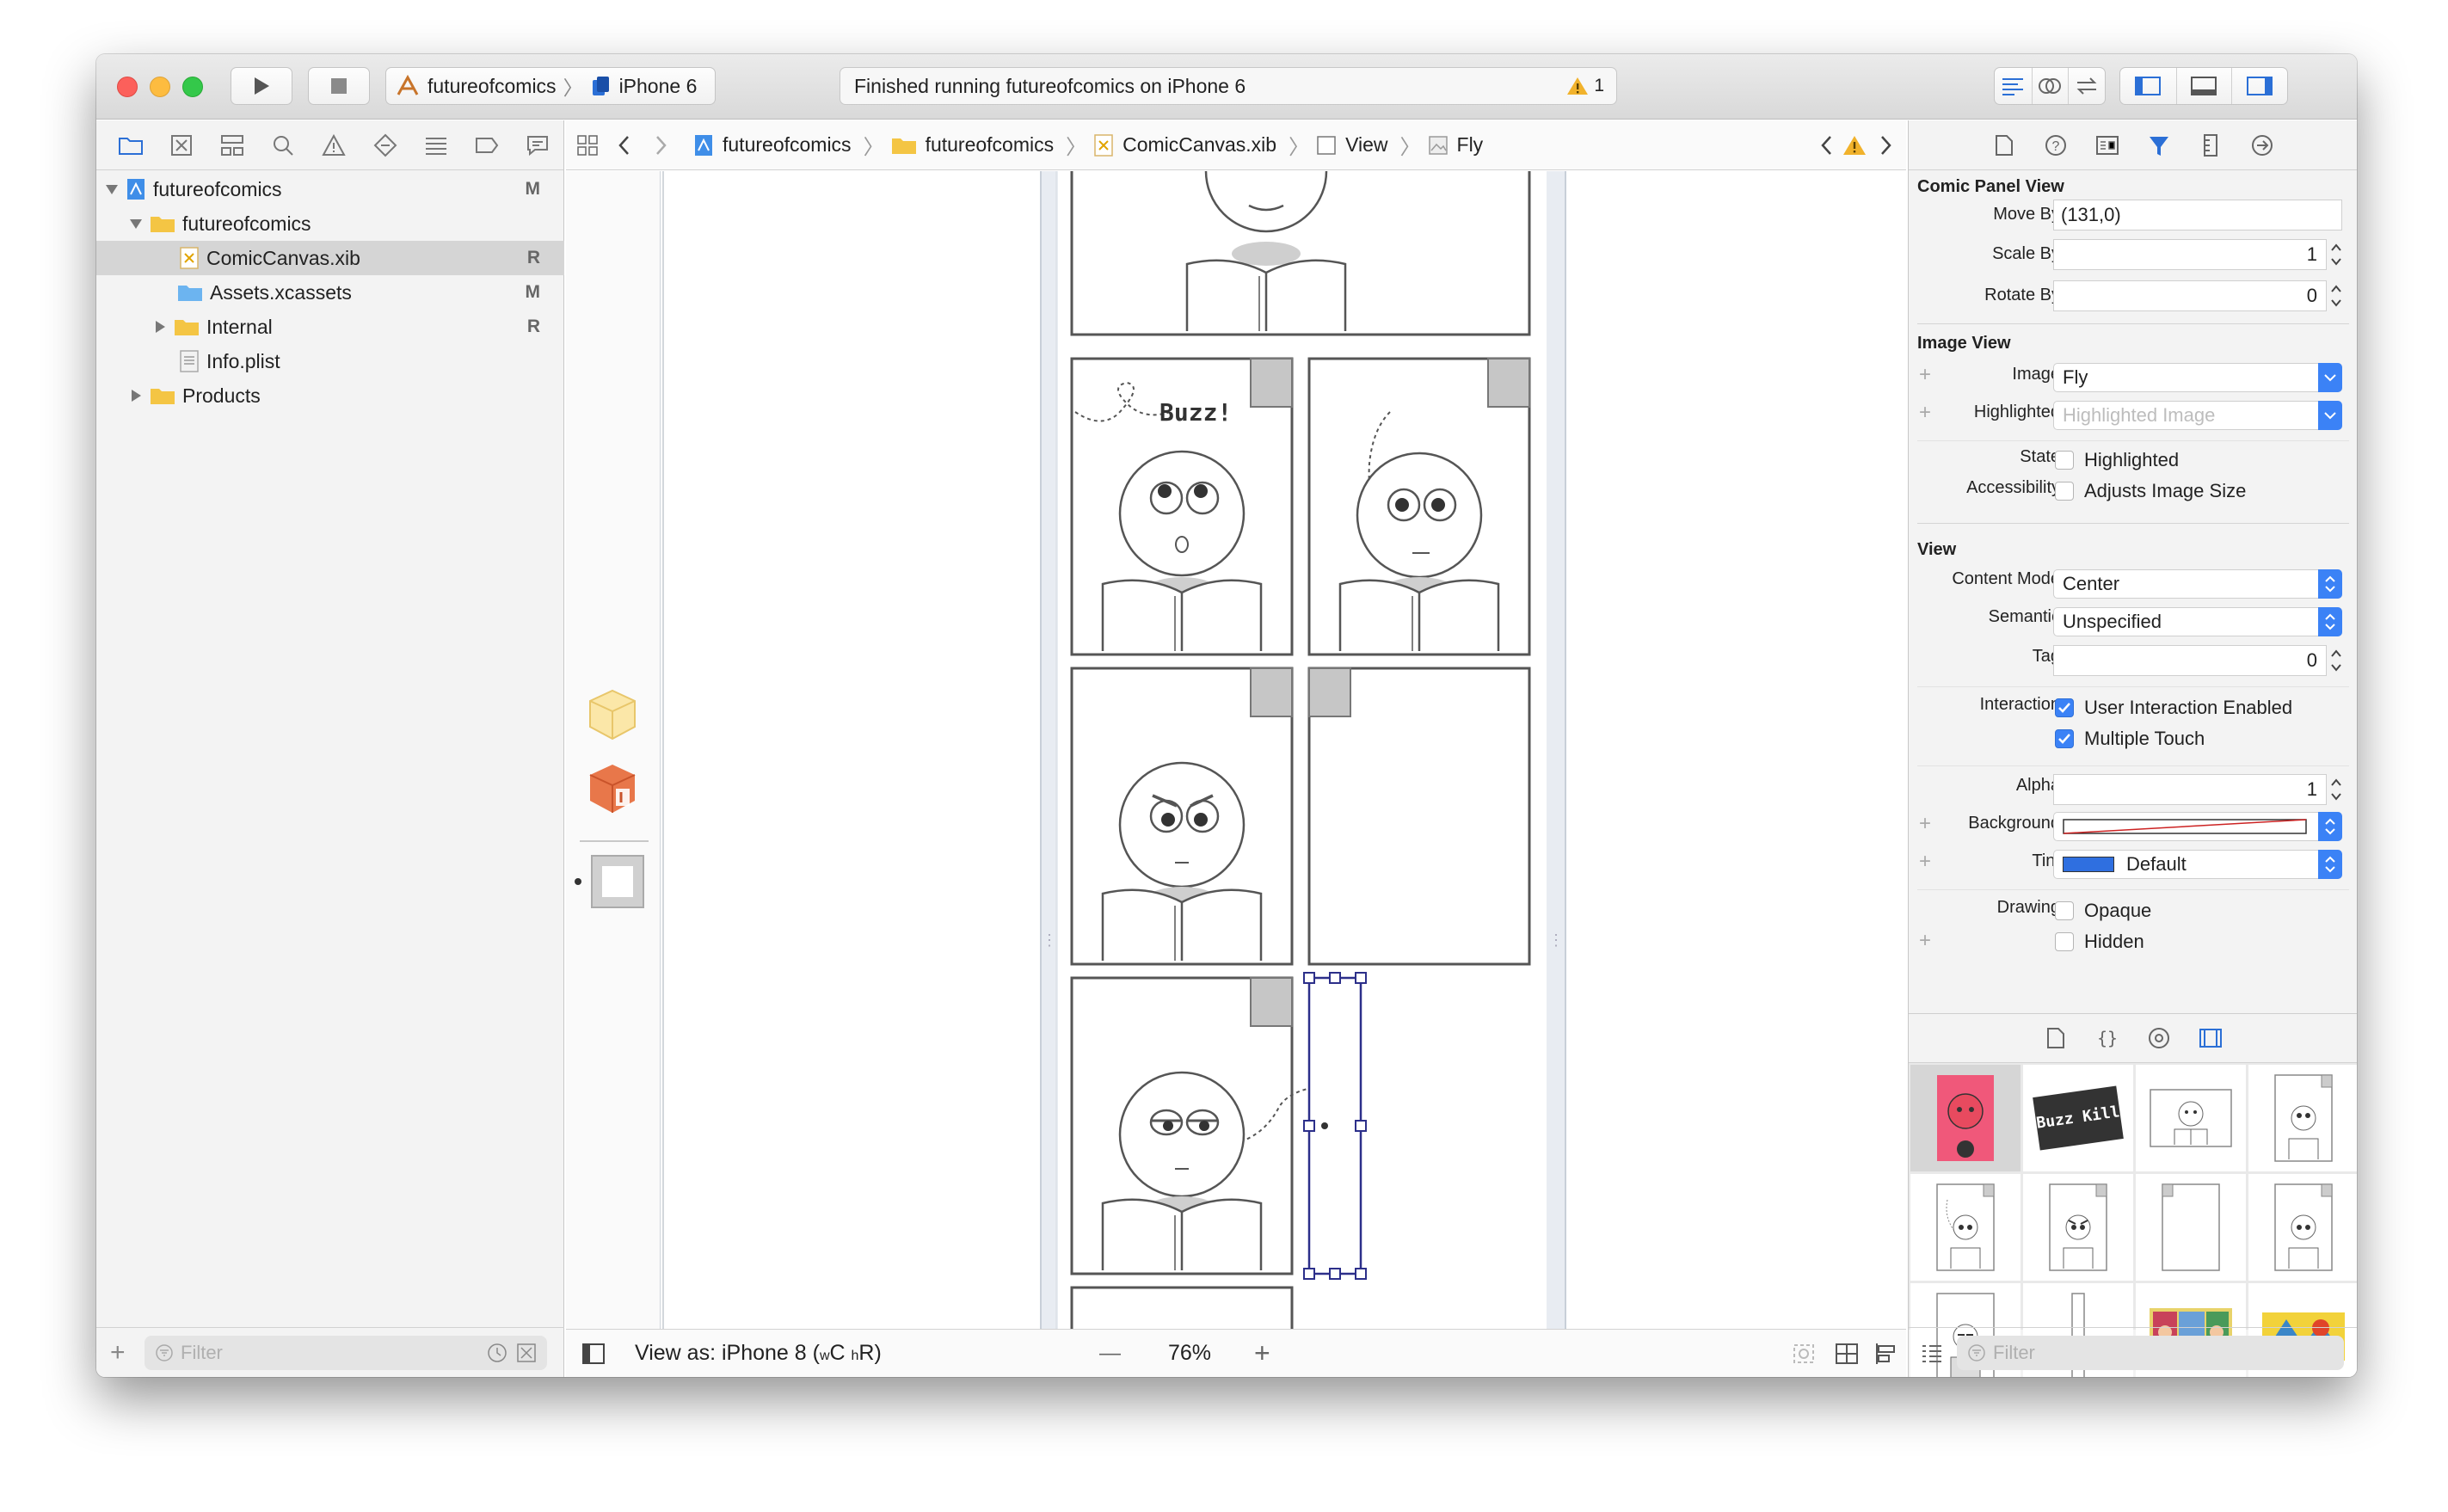 This screenshot has height=1512, width=2448. Describe the element at coordinates (2004, 146) in the screenshot. I see `file-inspector-tab` at that location.